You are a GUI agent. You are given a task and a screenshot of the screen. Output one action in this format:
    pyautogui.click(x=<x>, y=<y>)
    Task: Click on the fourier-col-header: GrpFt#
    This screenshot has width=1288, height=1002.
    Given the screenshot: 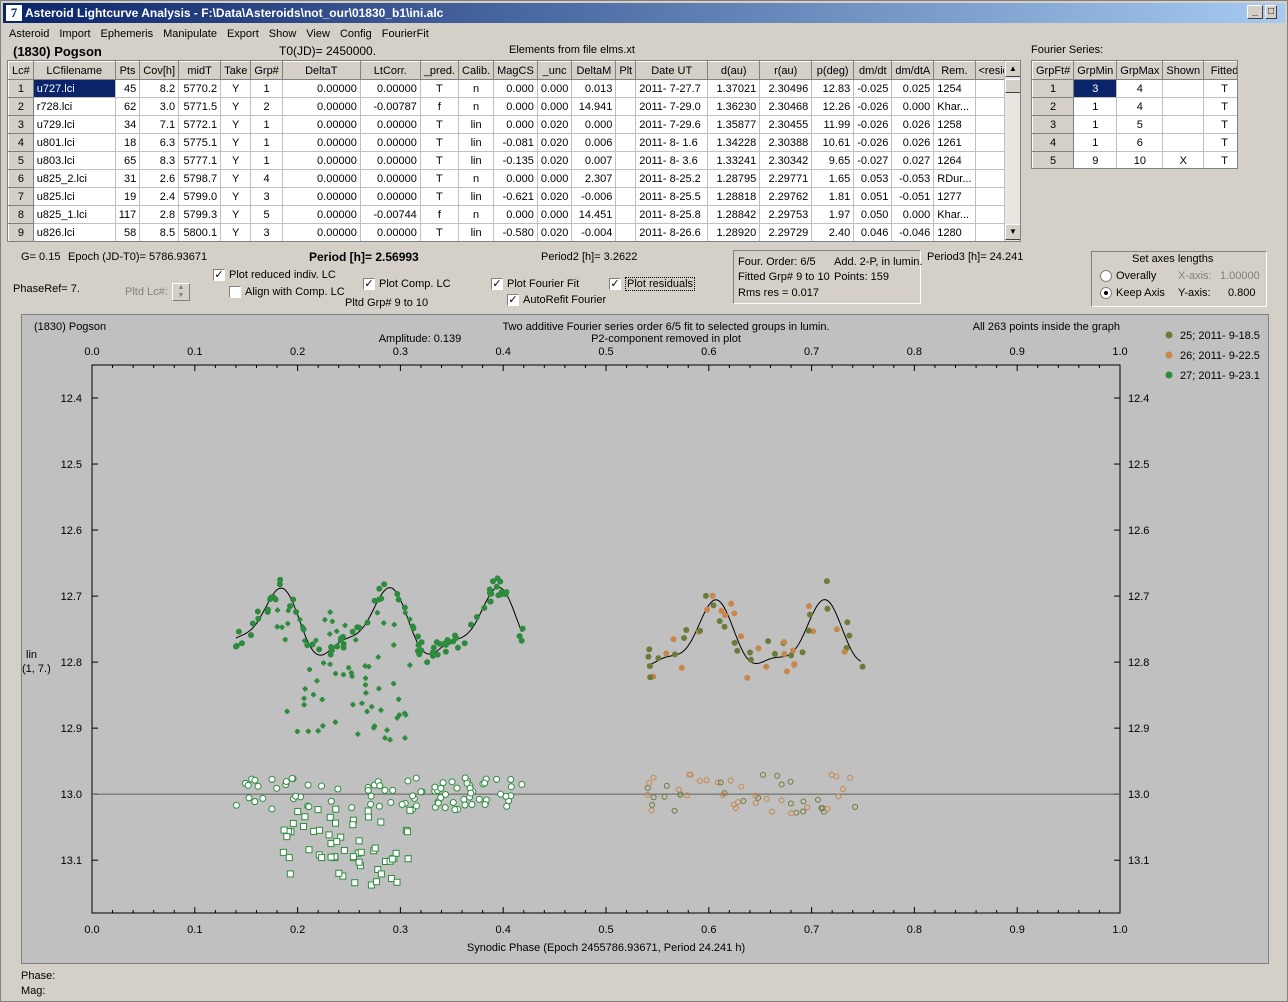 What is the action you would take?
    pyautogui.click(x=1053, y=70)
    